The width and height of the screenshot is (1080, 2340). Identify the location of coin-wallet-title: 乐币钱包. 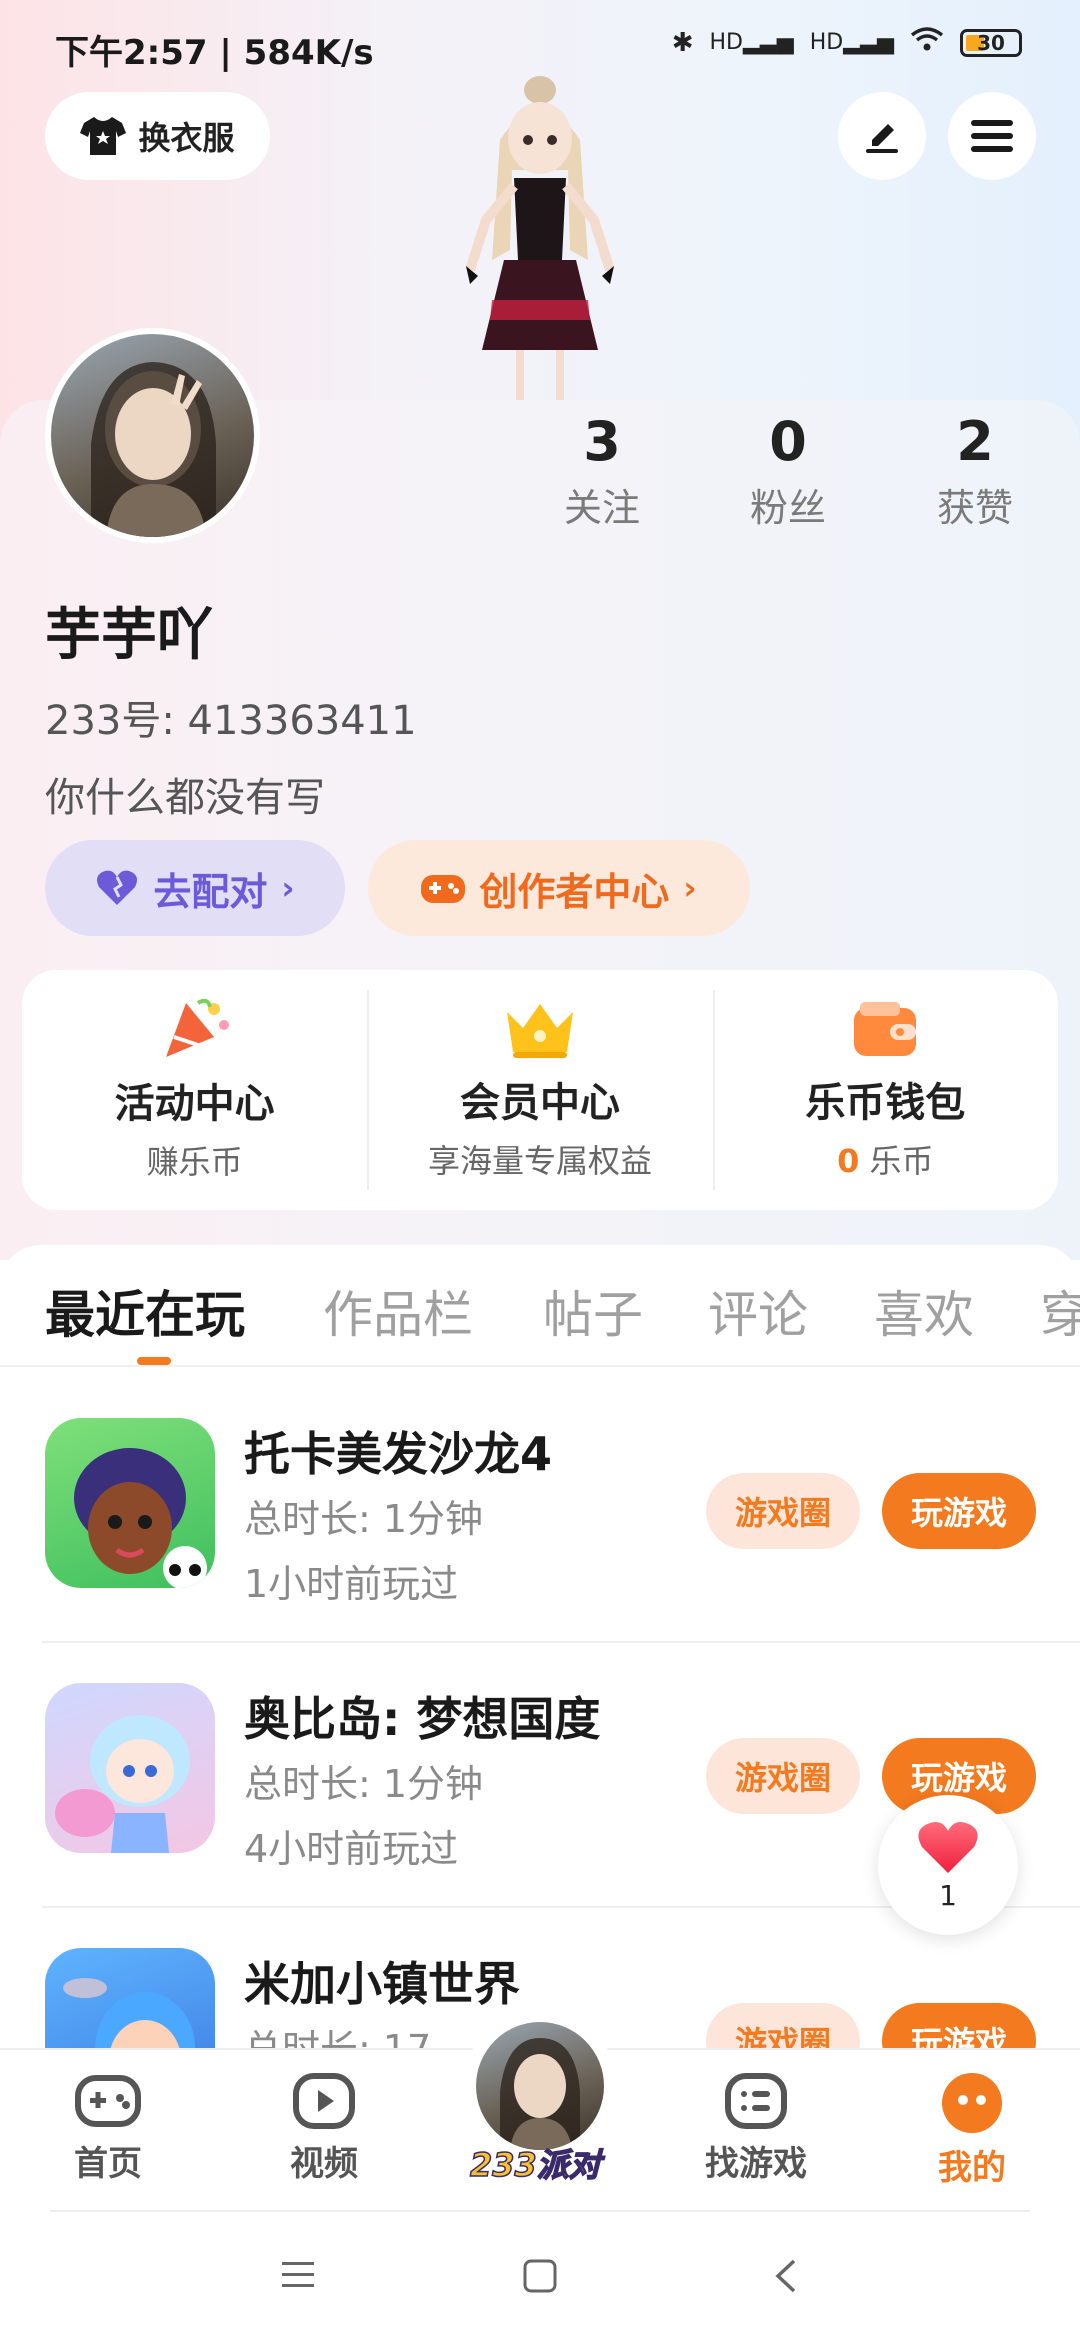
(885, 1103).